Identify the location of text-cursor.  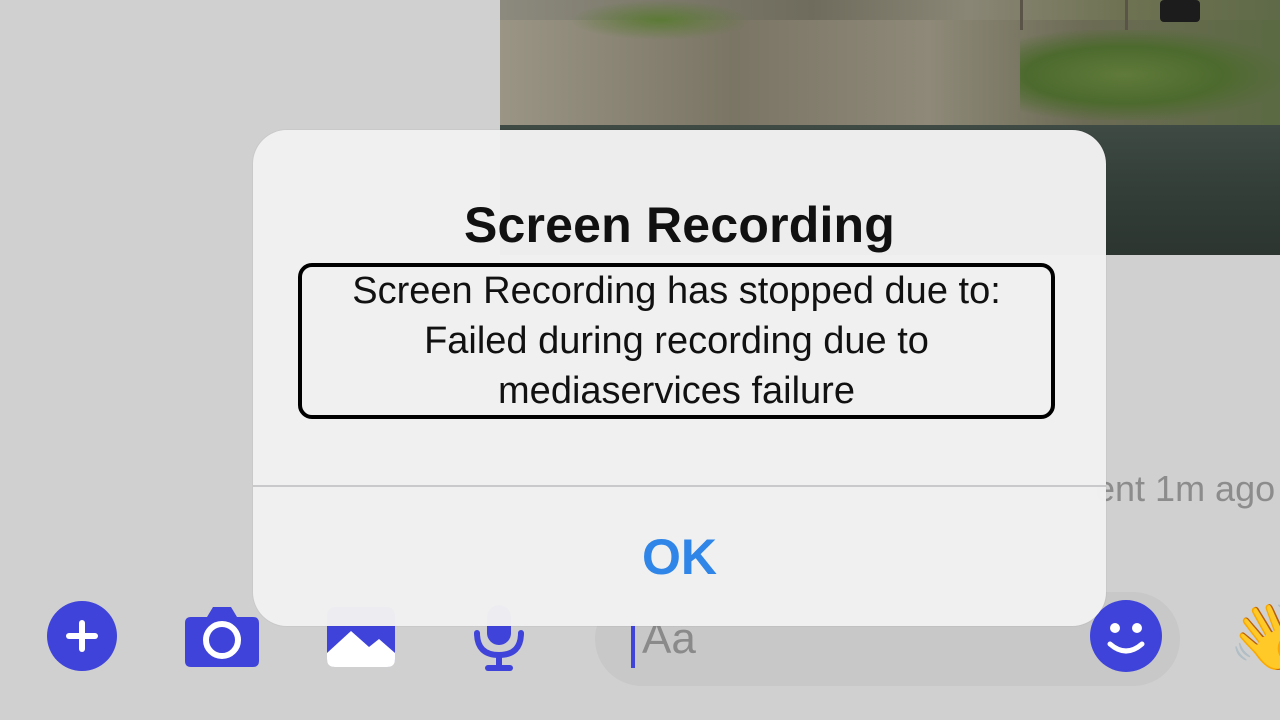
(633, 645).